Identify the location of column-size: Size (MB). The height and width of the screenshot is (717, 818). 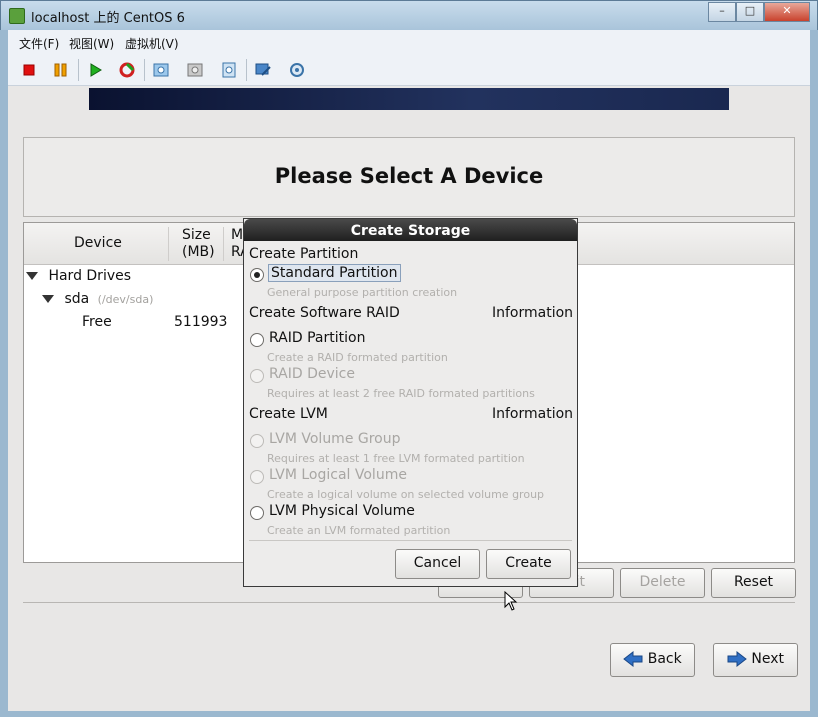
(198, 244).